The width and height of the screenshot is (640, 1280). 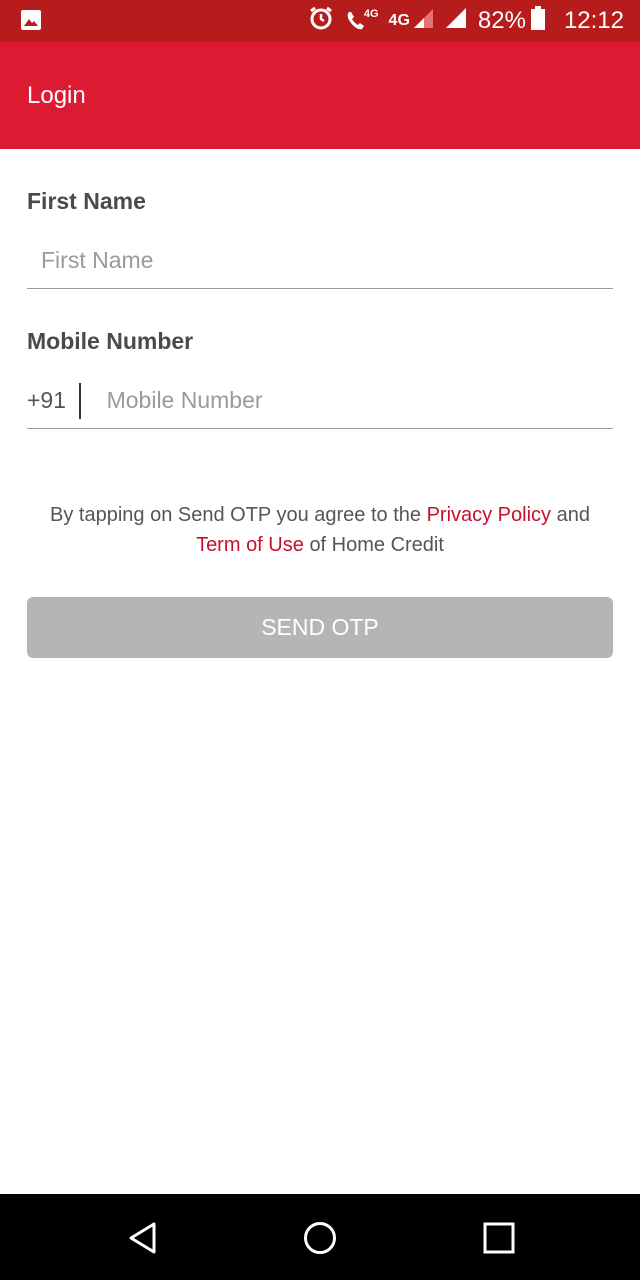 What do you see at coordinates (86, 201) in the screenshot?
I see `first-name-label: First Name` at bounding box center [86, 201].